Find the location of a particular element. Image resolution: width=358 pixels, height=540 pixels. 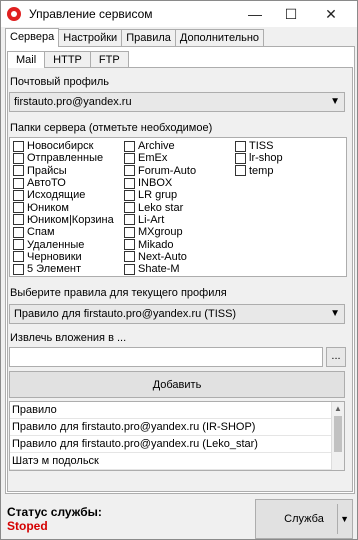

scroll-thumb is located at coordinates (338, 434).